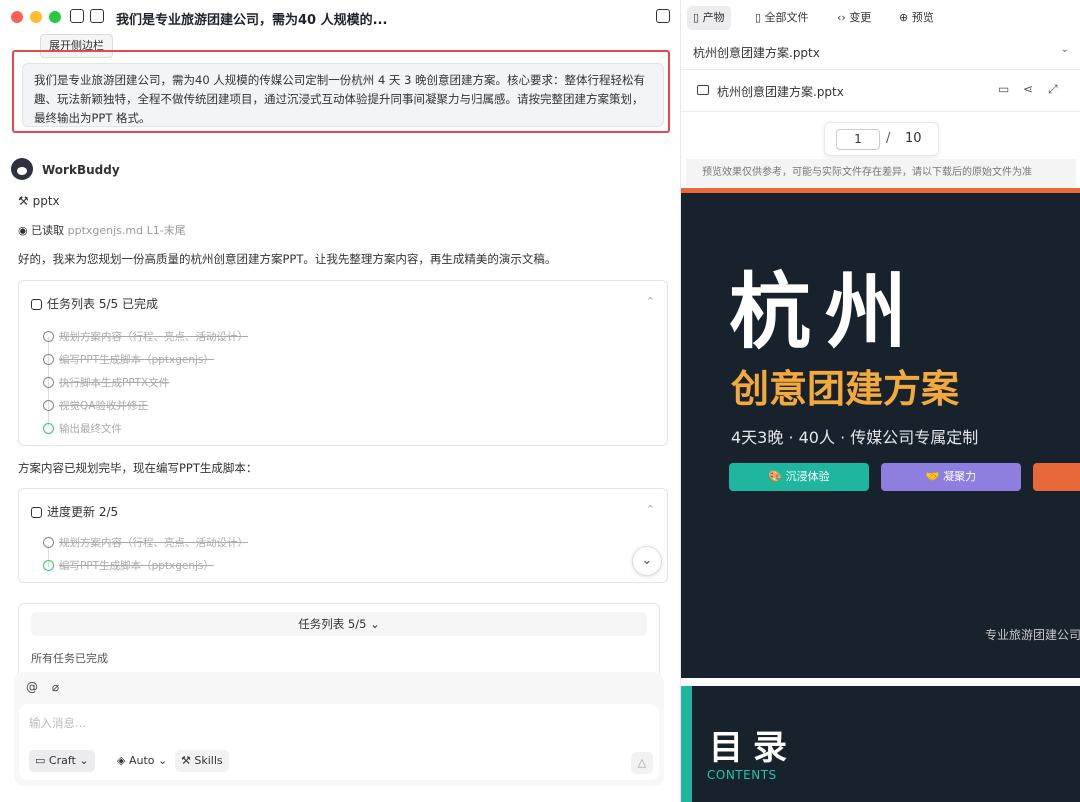  I want to click on task-item-label: 输出最终文件, so click(90, 429).